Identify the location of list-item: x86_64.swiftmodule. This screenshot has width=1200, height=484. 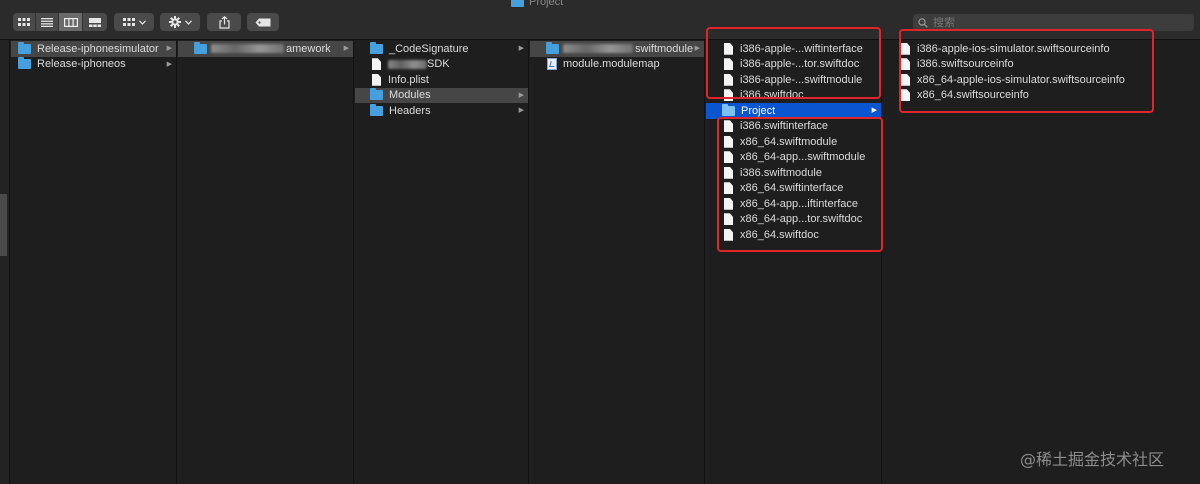
(793, 142).